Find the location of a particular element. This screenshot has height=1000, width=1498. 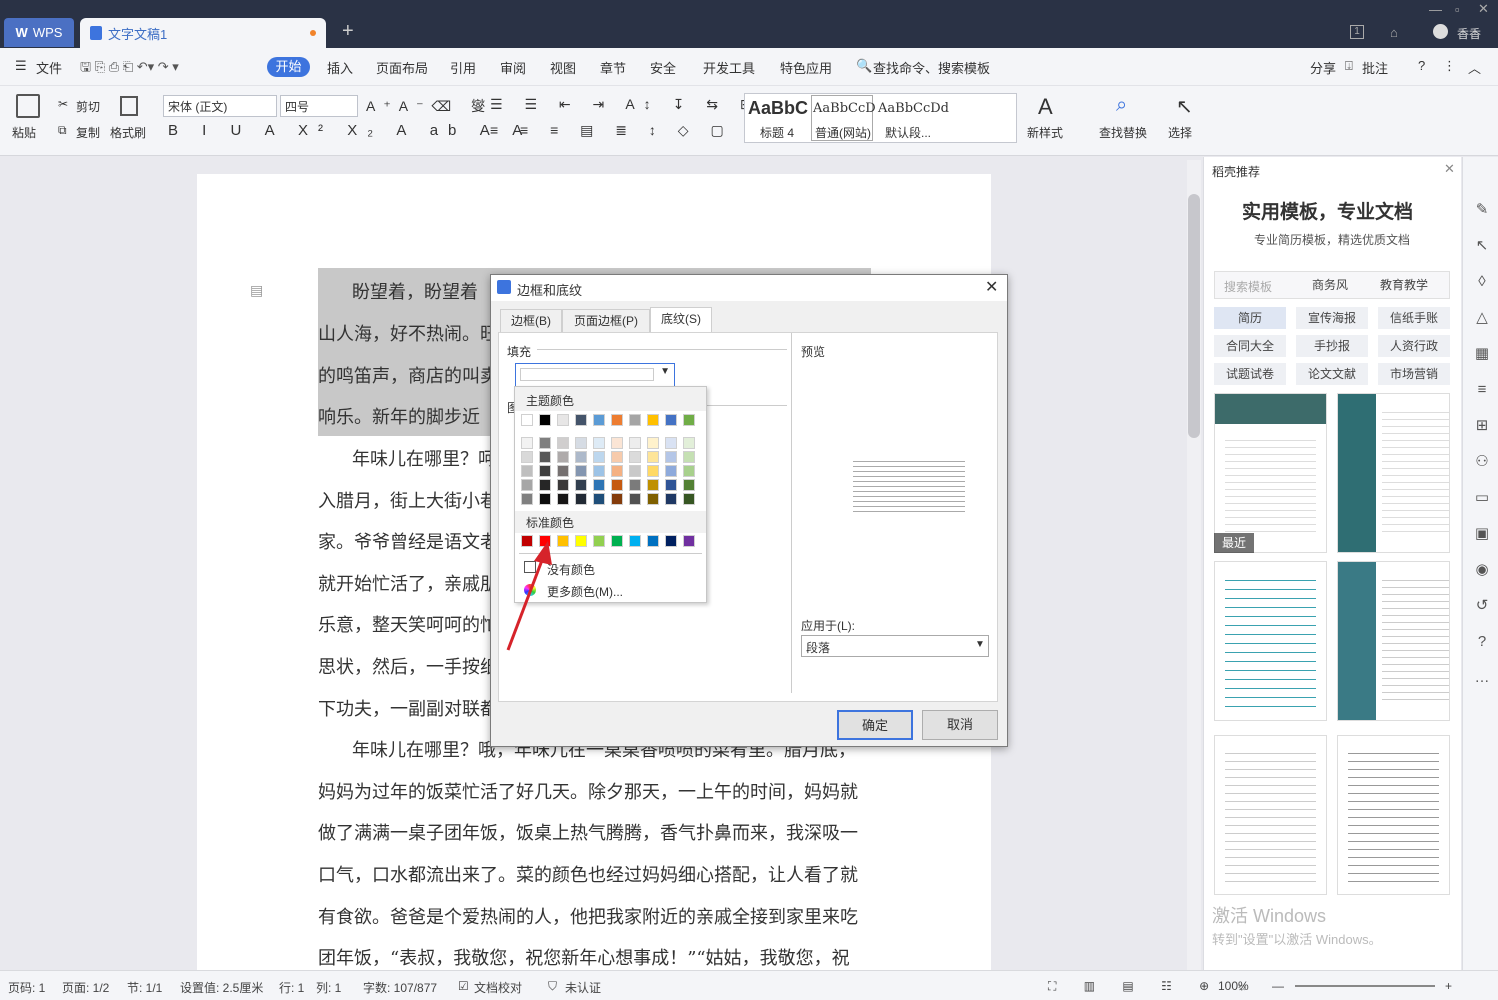

zoom-level: 100% is located at coordinates (1233, 986).